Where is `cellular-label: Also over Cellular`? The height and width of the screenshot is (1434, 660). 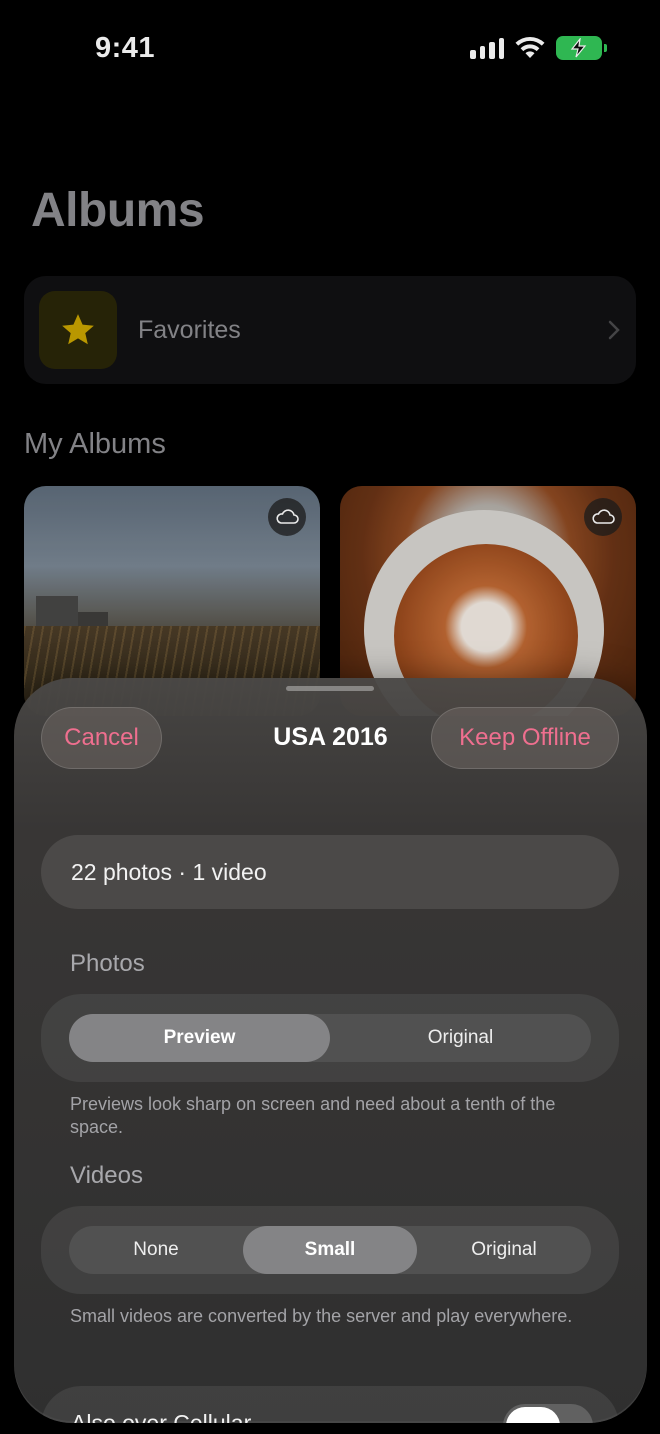
cellular-label: Also over Cellular is located at coordinates (161, 1416).